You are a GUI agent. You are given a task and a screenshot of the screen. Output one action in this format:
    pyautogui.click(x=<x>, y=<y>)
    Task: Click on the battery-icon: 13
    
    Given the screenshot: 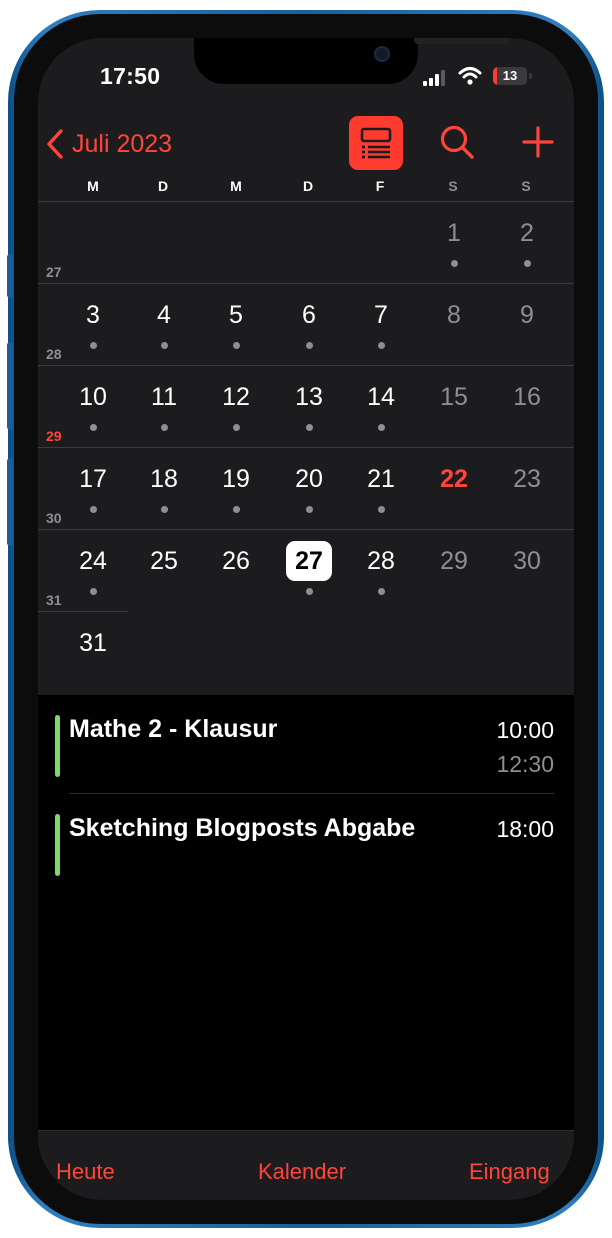 What is the action you would take?
    pyautogui.click(x=510, y=76)
    